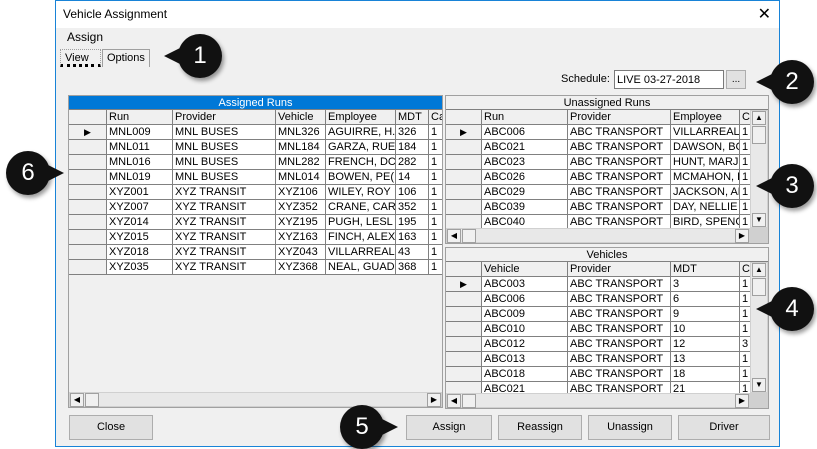 This screenshot has width=817, height=449. I want to click on table-cell: PUGH, LESL, so click(361, 222).